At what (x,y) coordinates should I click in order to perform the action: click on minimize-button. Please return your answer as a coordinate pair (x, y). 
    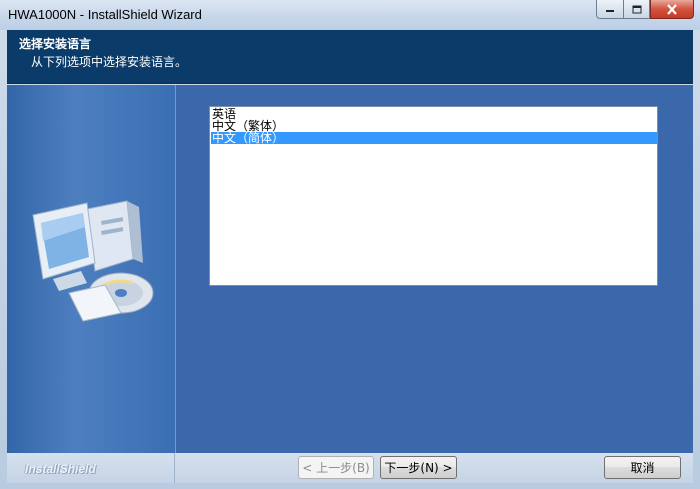
    Looking at the image, I should click on (609, 9).